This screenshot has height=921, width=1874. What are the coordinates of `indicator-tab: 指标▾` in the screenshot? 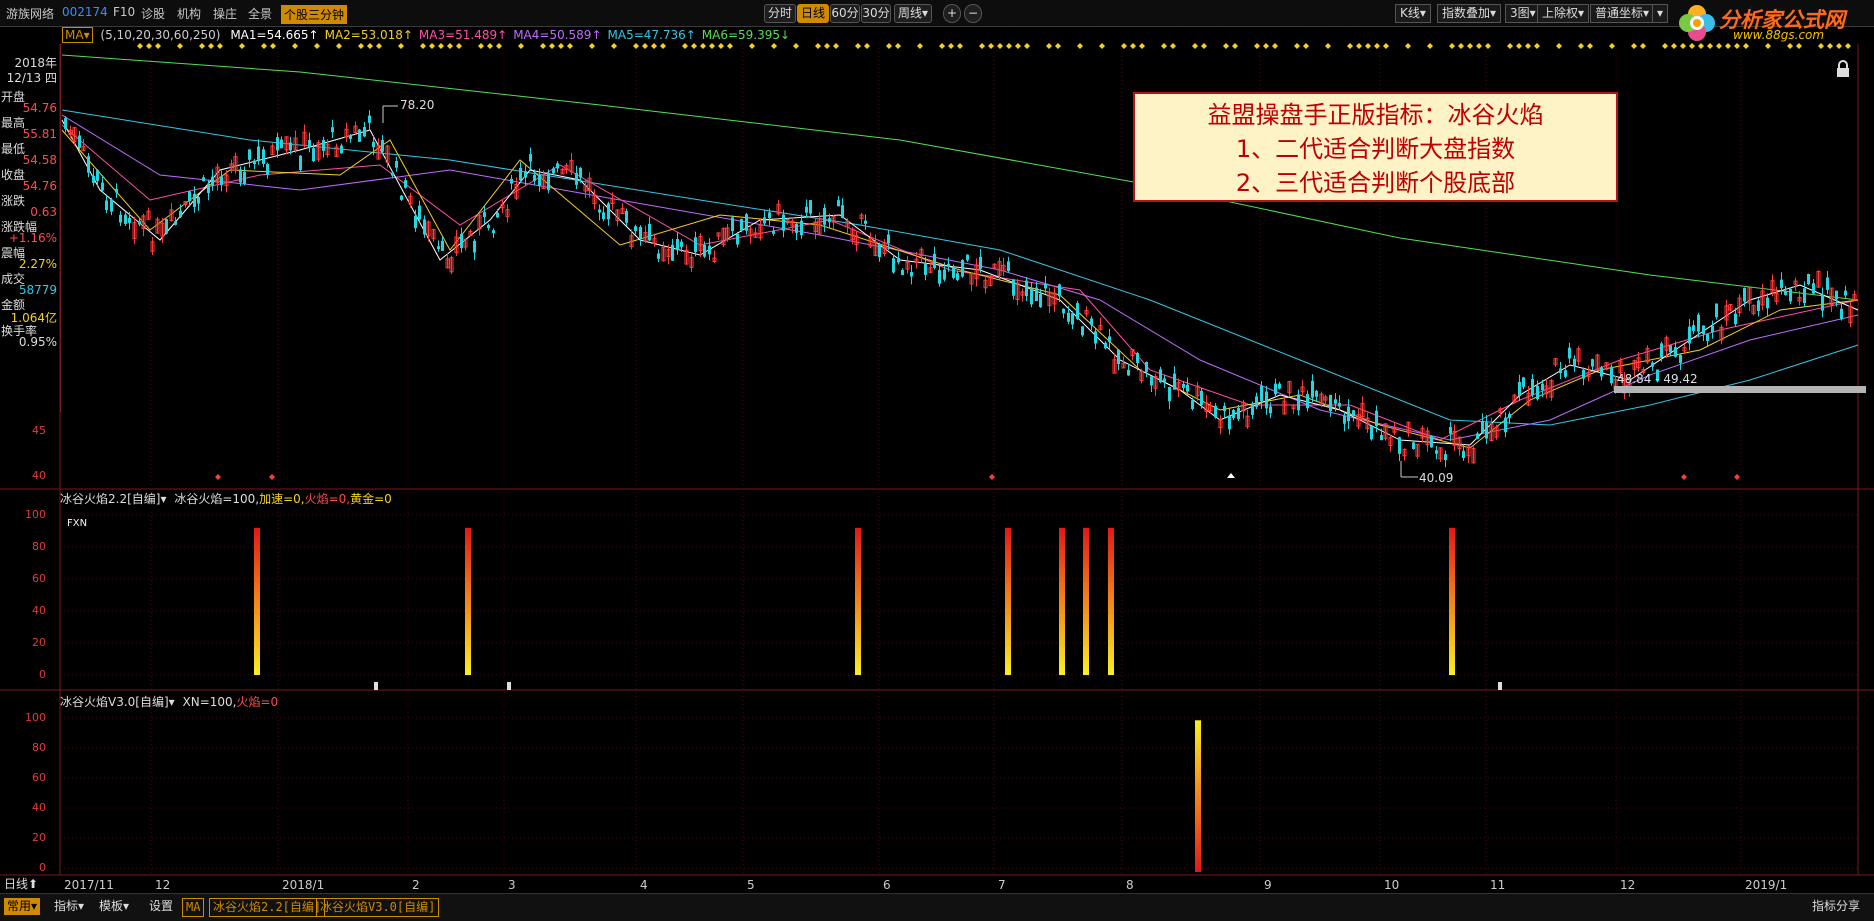 It's located at (69, 906).